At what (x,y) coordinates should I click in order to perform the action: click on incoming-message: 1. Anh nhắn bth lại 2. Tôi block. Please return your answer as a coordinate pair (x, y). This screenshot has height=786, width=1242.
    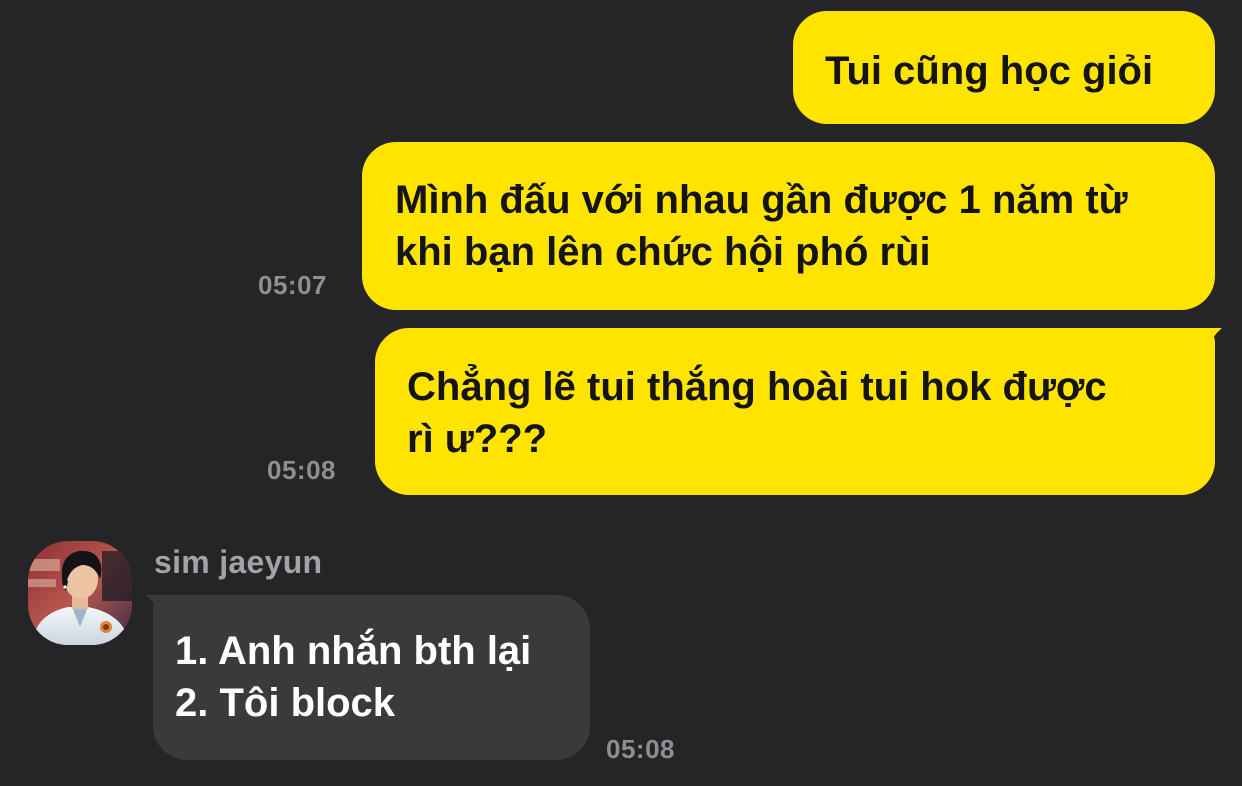
    Looking at the image, I should click on (371, 677).